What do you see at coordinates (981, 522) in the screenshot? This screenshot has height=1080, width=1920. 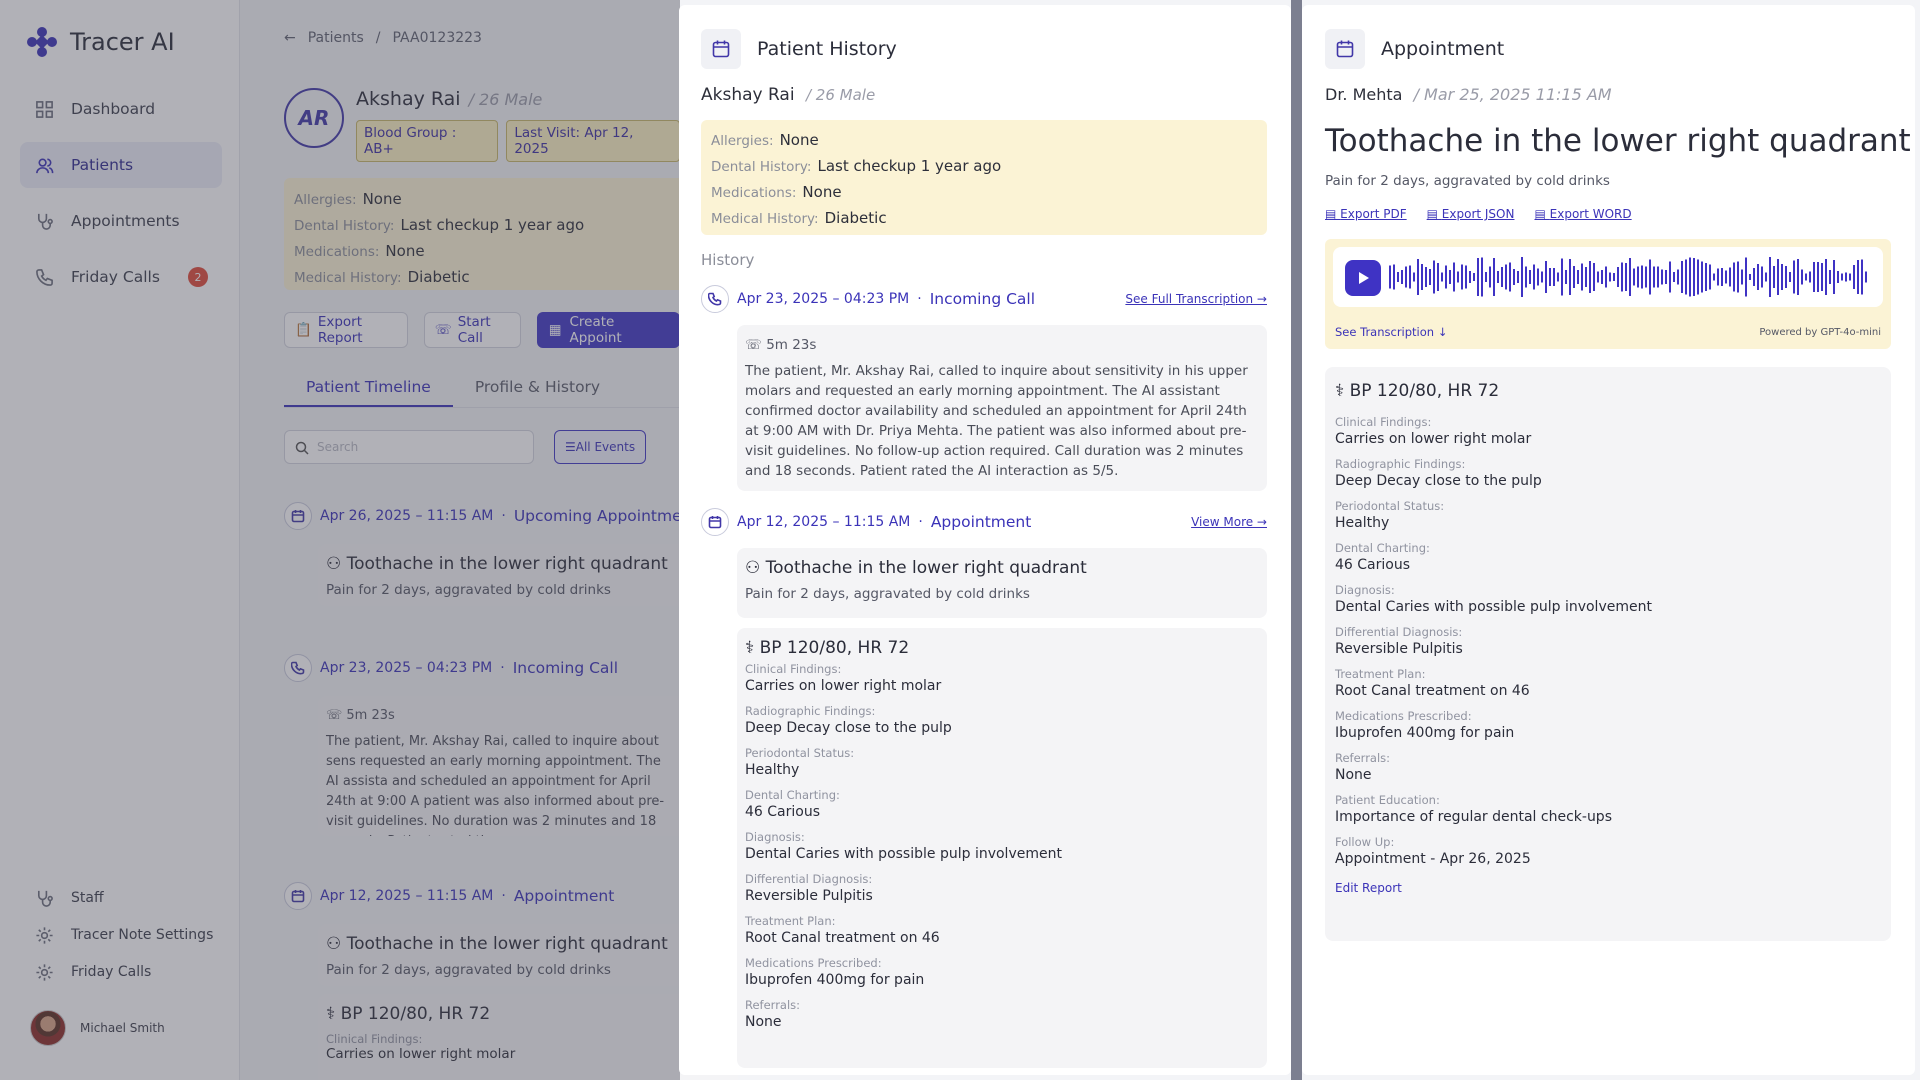 I see `timeline-type: Appointment` at bounding box center [981, 522].